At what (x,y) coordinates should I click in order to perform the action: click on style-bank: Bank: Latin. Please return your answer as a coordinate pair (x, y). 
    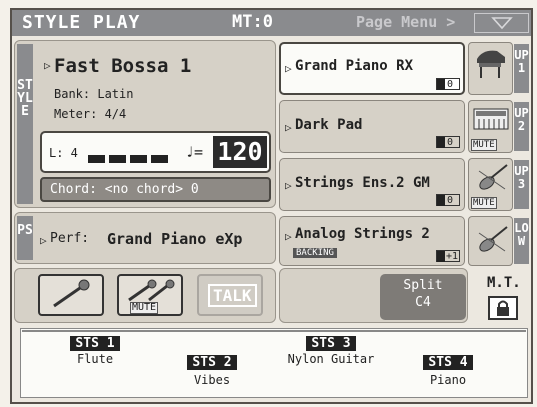
    Looking at the image, I should click on (94, 94).